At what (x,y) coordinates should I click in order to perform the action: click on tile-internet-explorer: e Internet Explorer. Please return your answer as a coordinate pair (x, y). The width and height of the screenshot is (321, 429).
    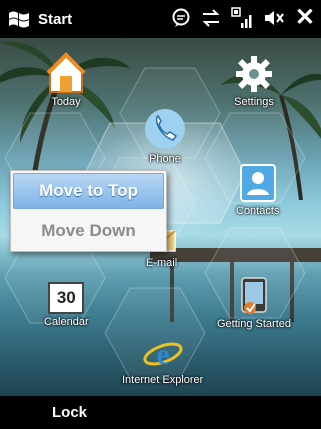
    Looking at the image, I should click on (162, 360).